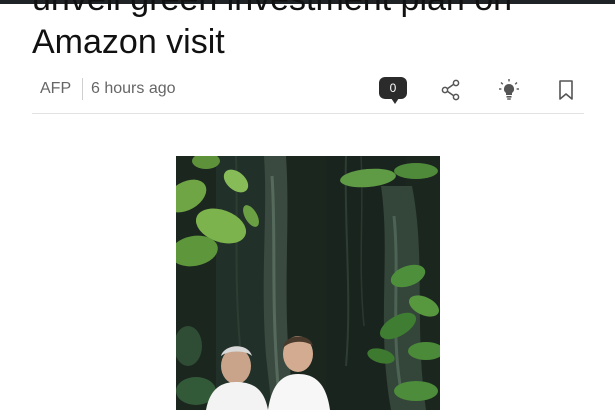 The image size is (615, 410). I want to click on comment-count-button: 0, so click(393, 90).